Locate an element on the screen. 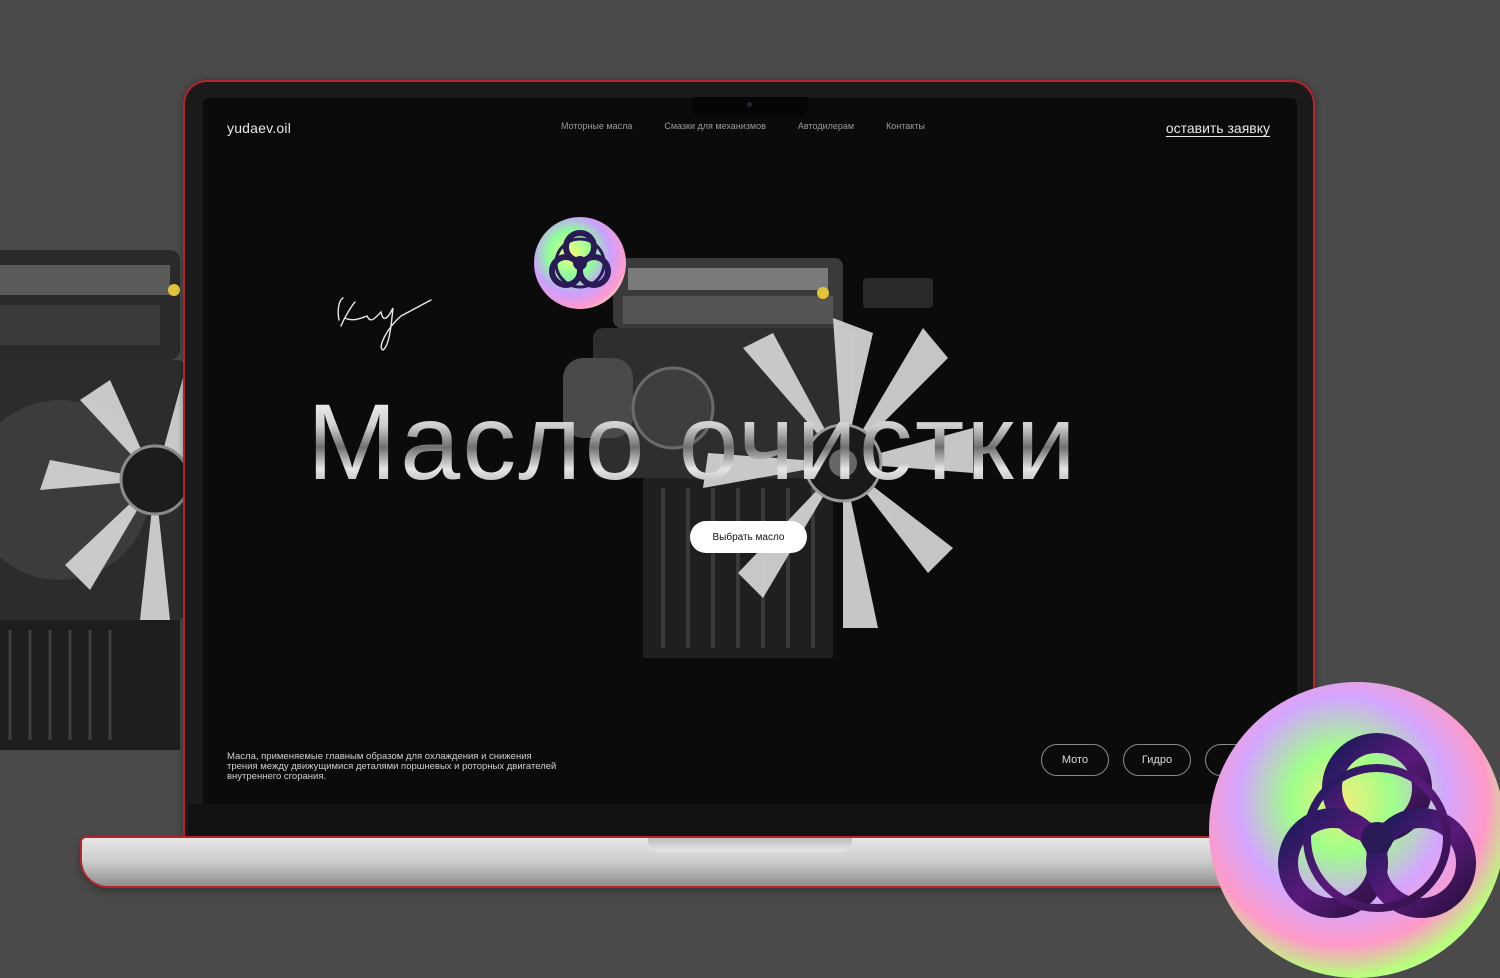  request-link: оставить заявку is located at coordinates (1218, 128).